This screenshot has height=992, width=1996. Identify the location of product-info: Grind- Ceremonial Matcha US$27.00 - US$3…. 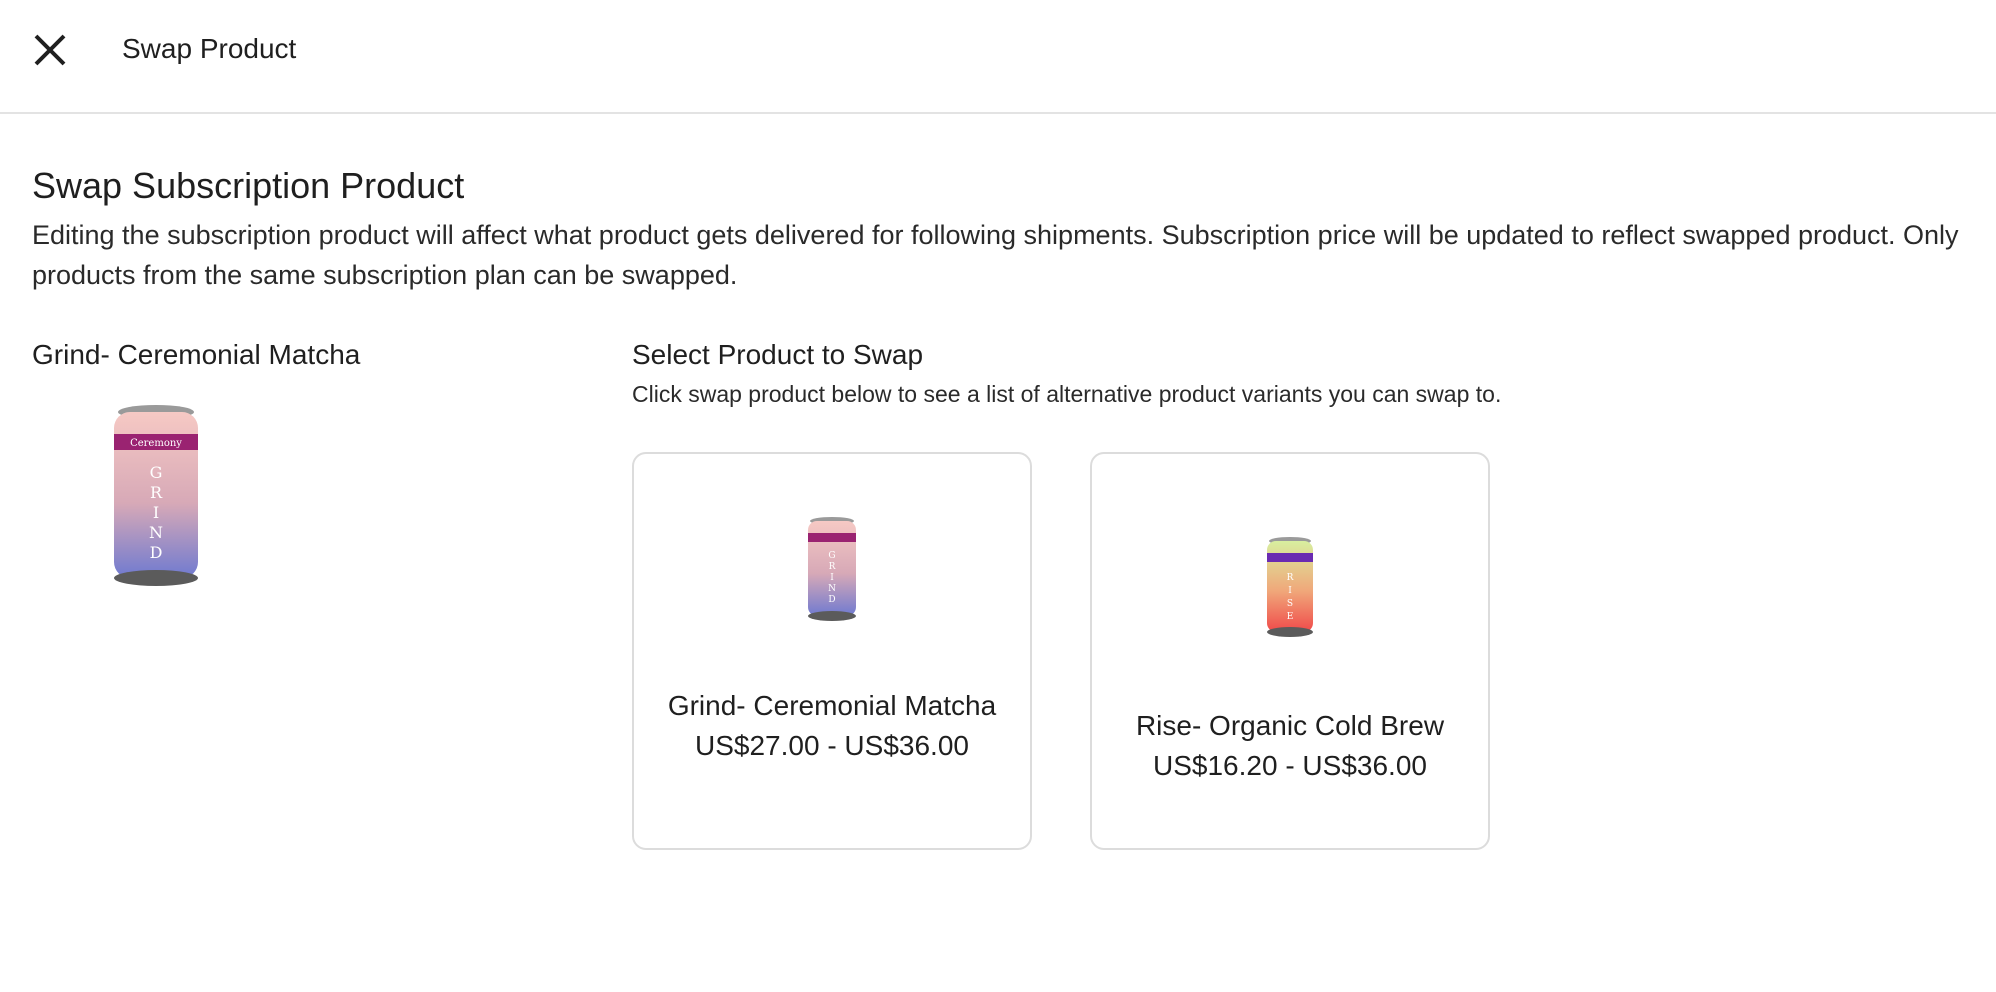
(832, 726).